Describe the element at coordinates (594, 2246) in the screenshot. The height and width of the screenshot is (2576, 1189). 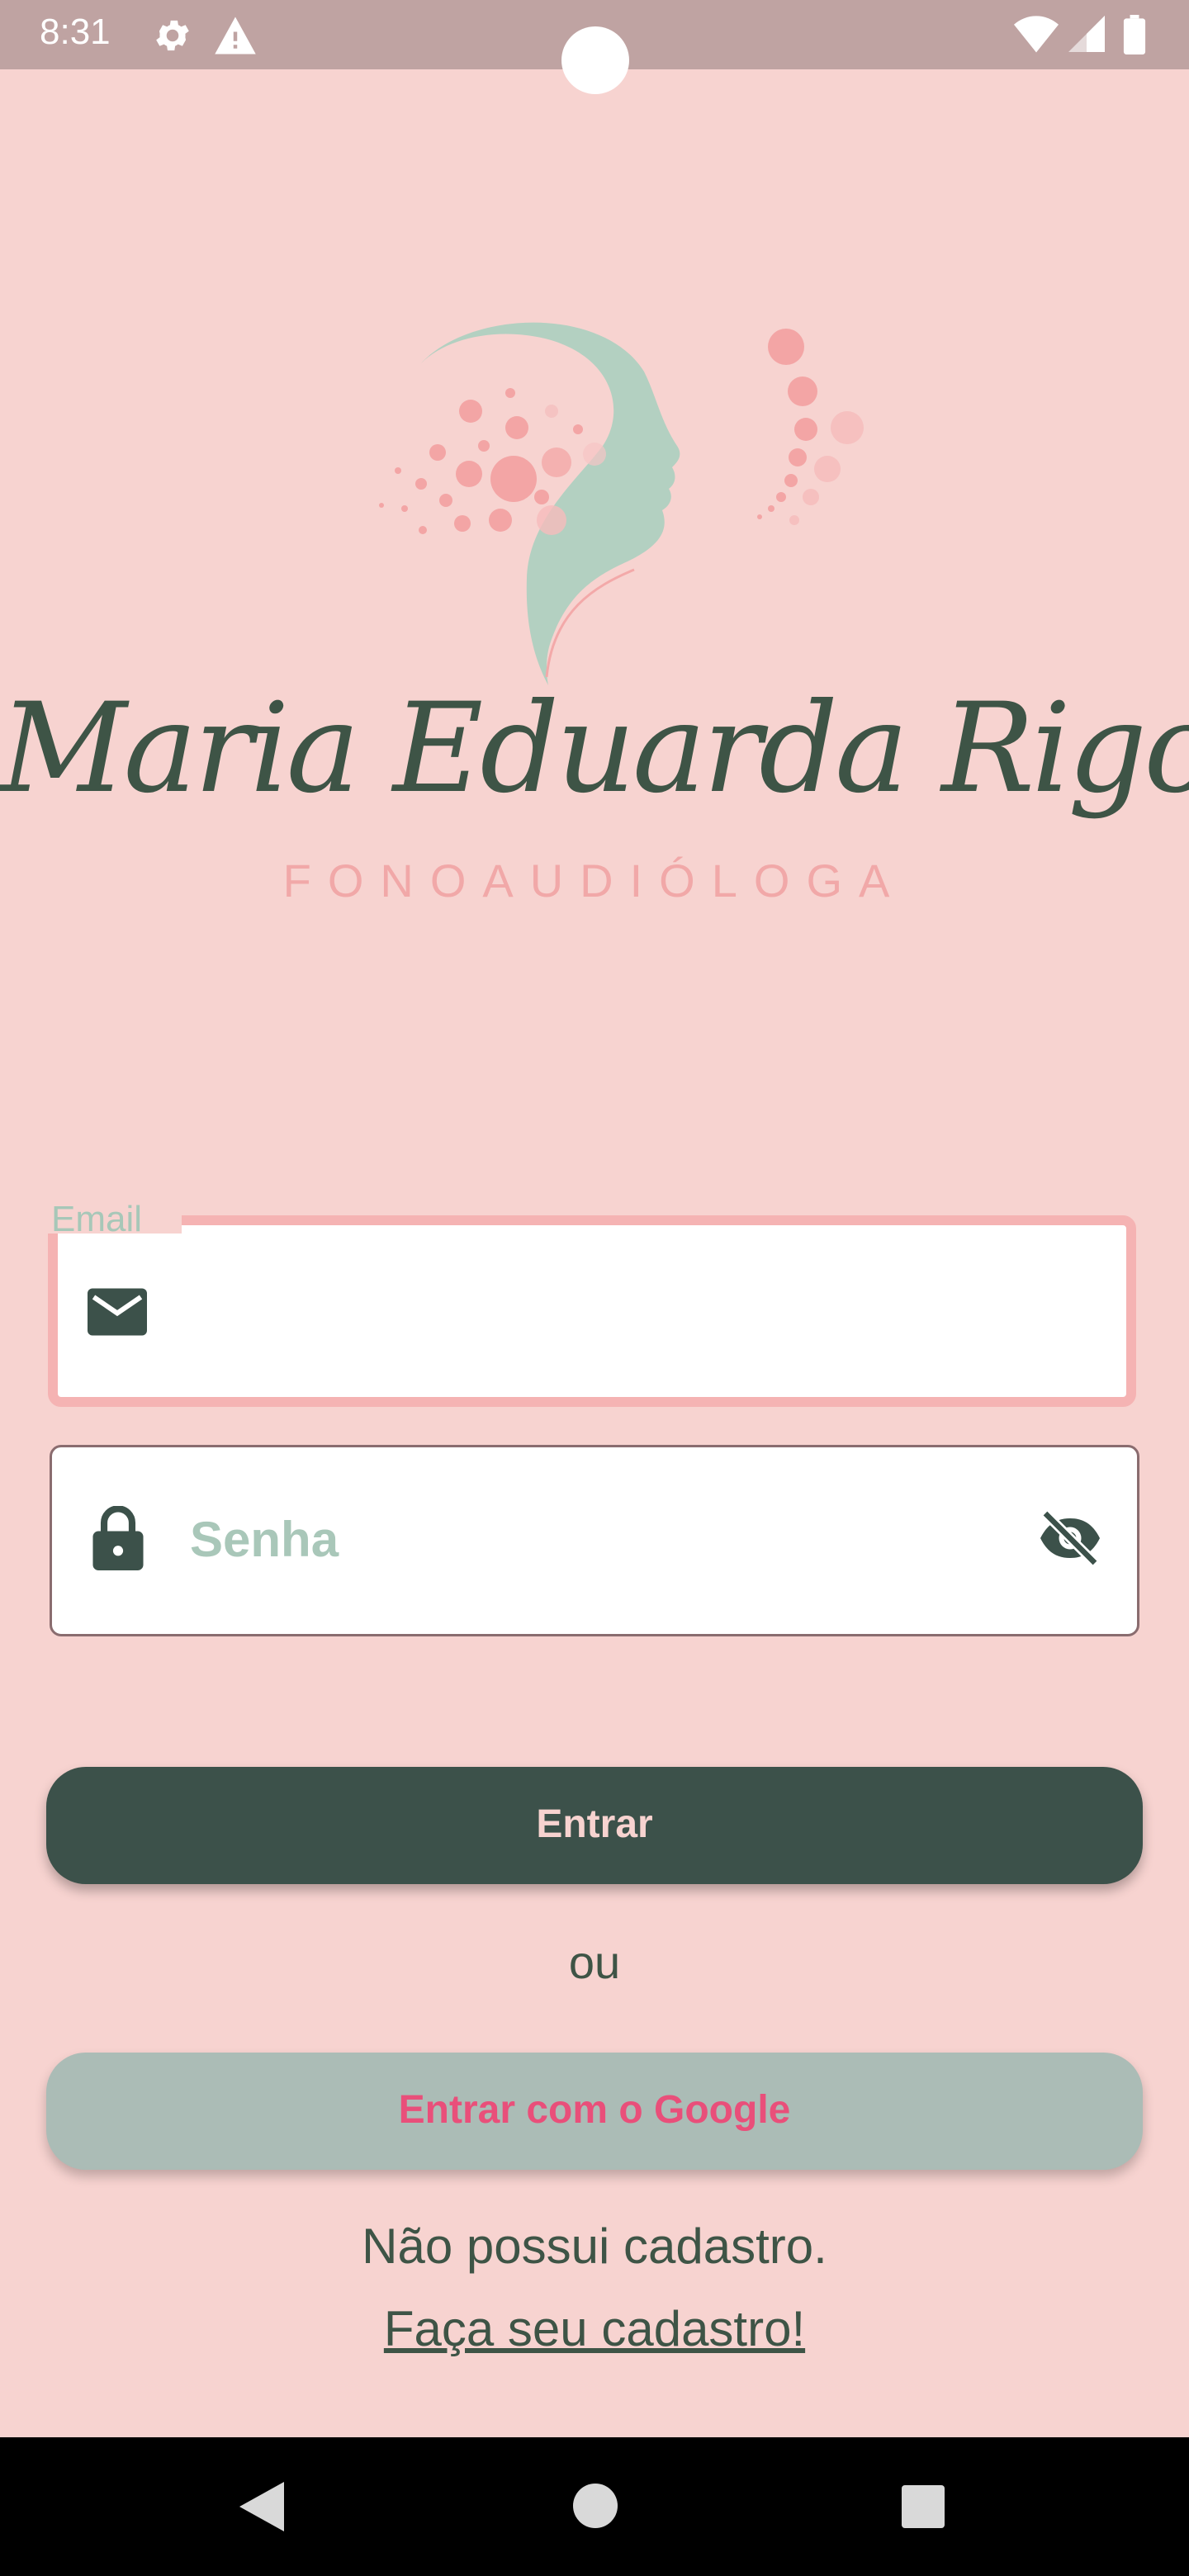
I see `no-account-text: Não possui cadastro.` at that location.